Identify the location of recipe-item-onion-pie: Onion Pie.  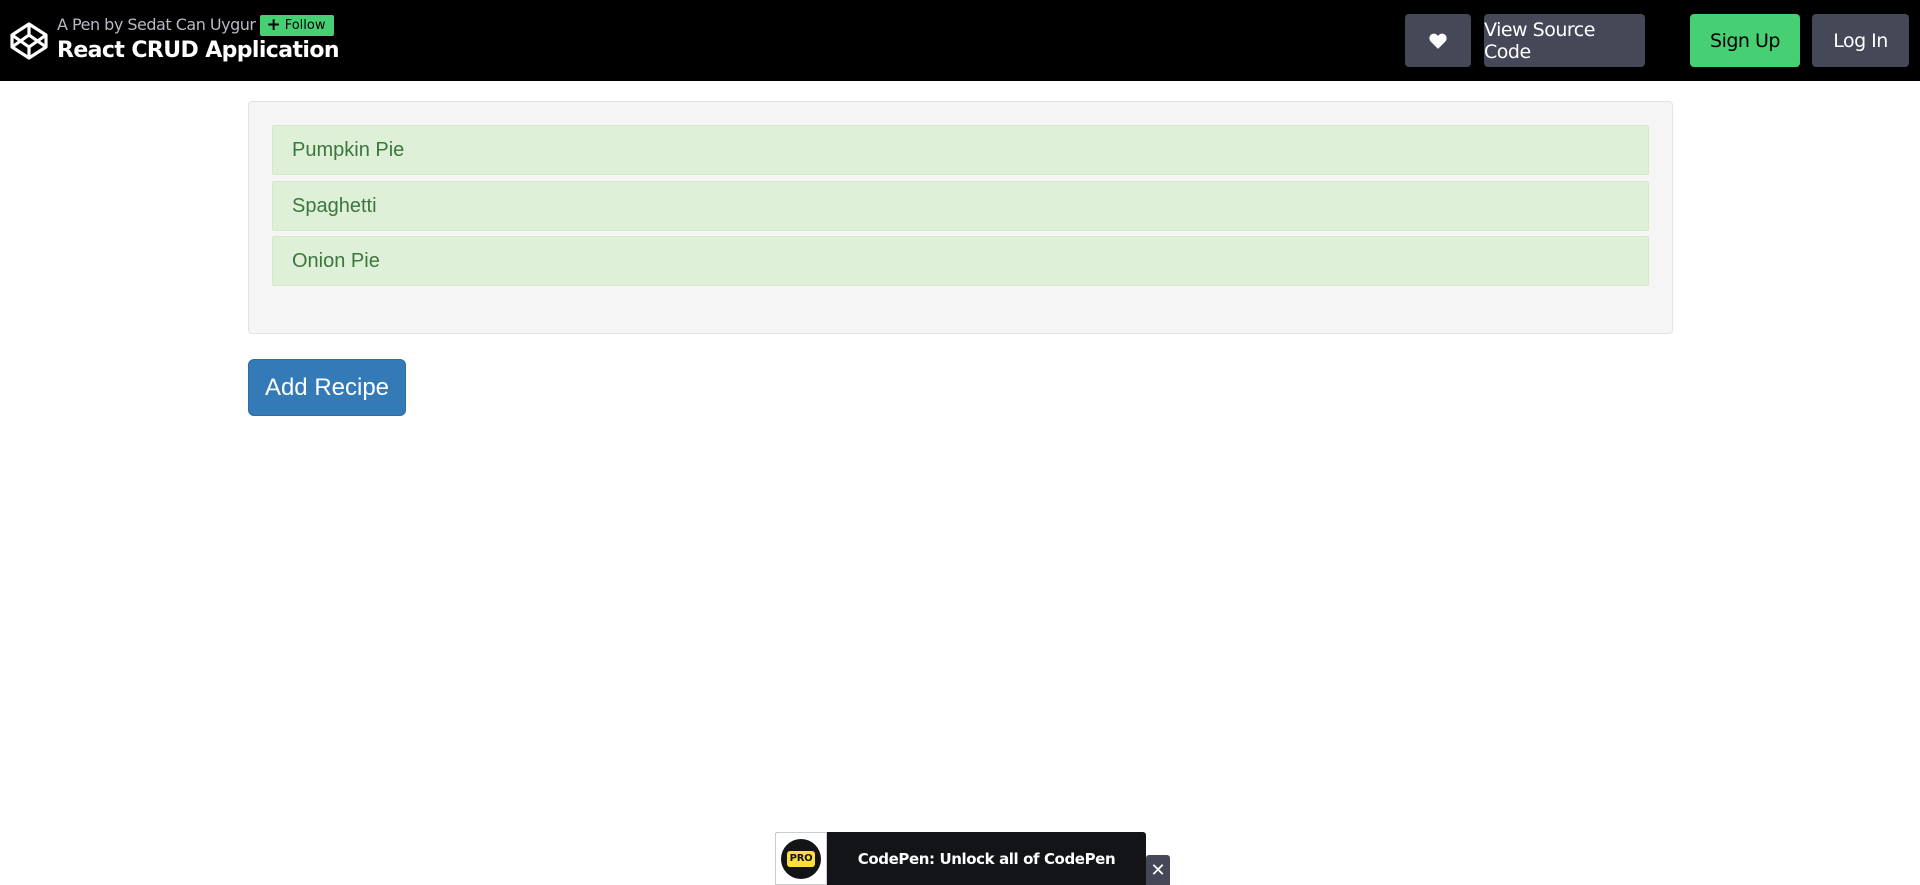
(960, 261).